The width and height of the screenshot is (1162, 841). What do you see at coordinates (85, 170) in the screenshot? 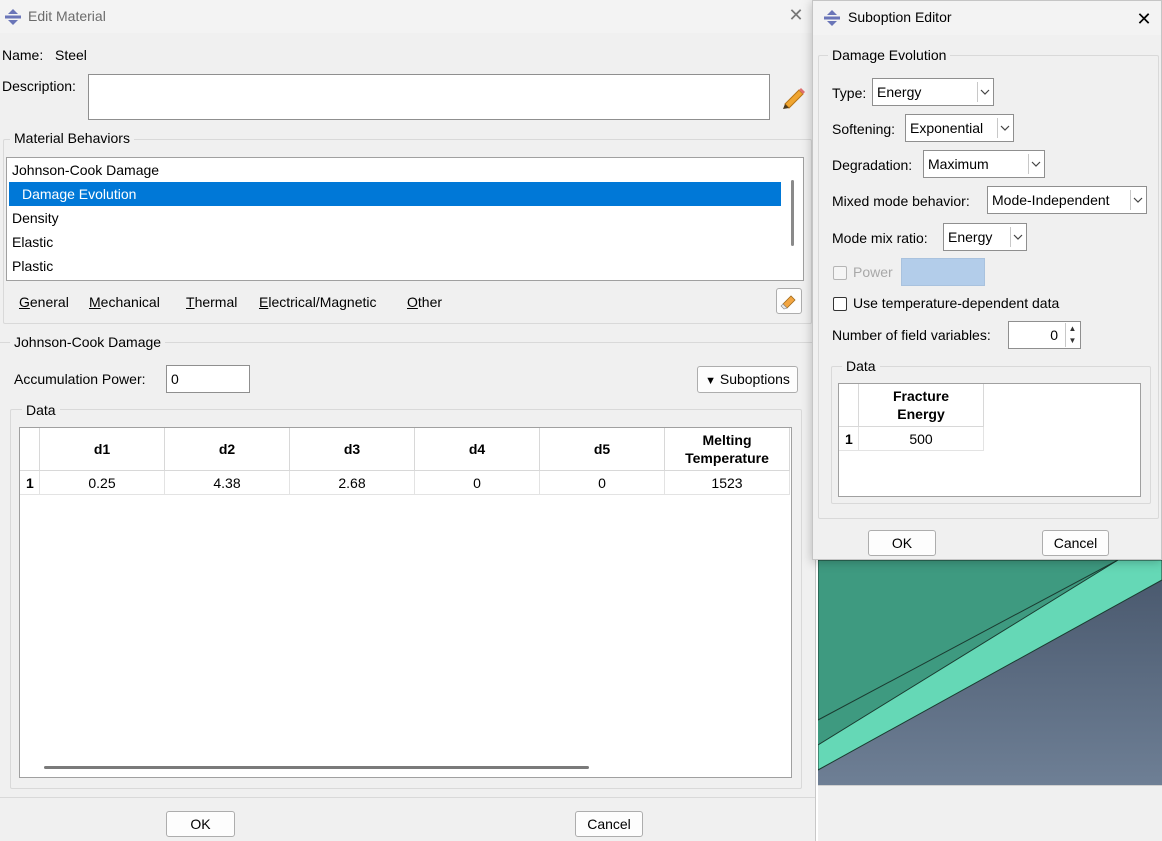
I see `list-item: Johnson-Cook Damage` at bounding box center [85, 170].